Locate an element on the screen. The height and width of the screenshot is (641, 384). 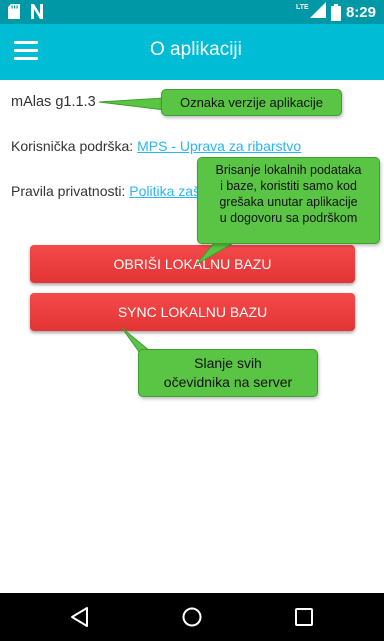
sync-callout-line: Slanje svih is located at coordinates (228, 363).